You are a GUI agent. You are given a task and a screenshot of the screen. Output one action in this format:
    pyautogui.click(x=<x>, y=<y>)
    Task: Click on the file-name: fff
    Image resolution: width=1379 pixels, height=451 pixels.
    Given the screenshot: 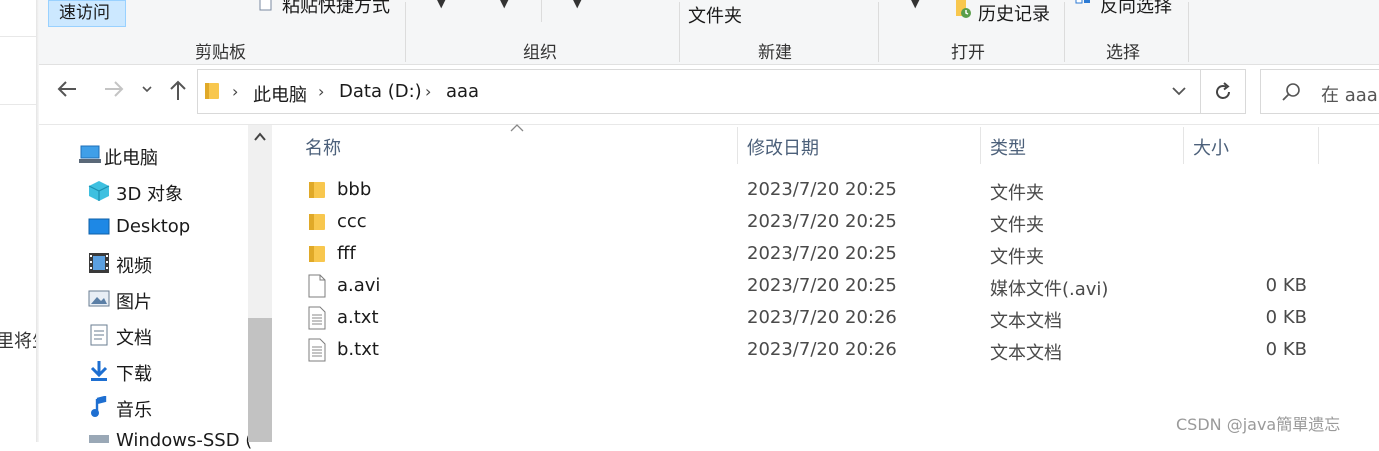 What is the action you would take?
    pyautogui.click(x=346, y=253)
    